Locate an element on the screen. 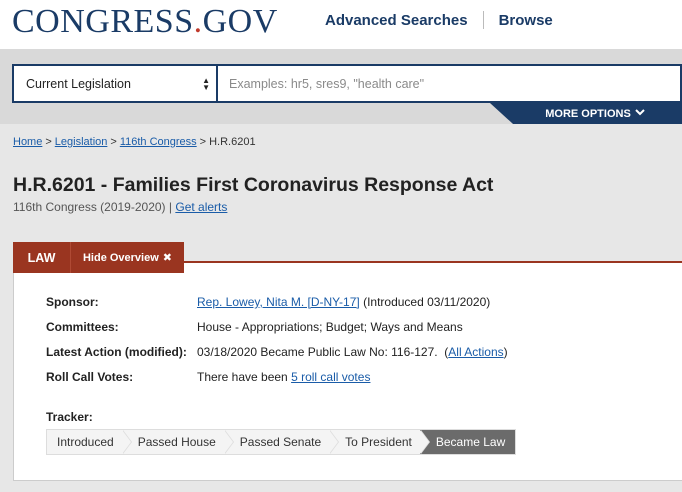 The width and height of the screenshot is (682, 492). committees-label: Committees: is located at coordinates (82, 327).